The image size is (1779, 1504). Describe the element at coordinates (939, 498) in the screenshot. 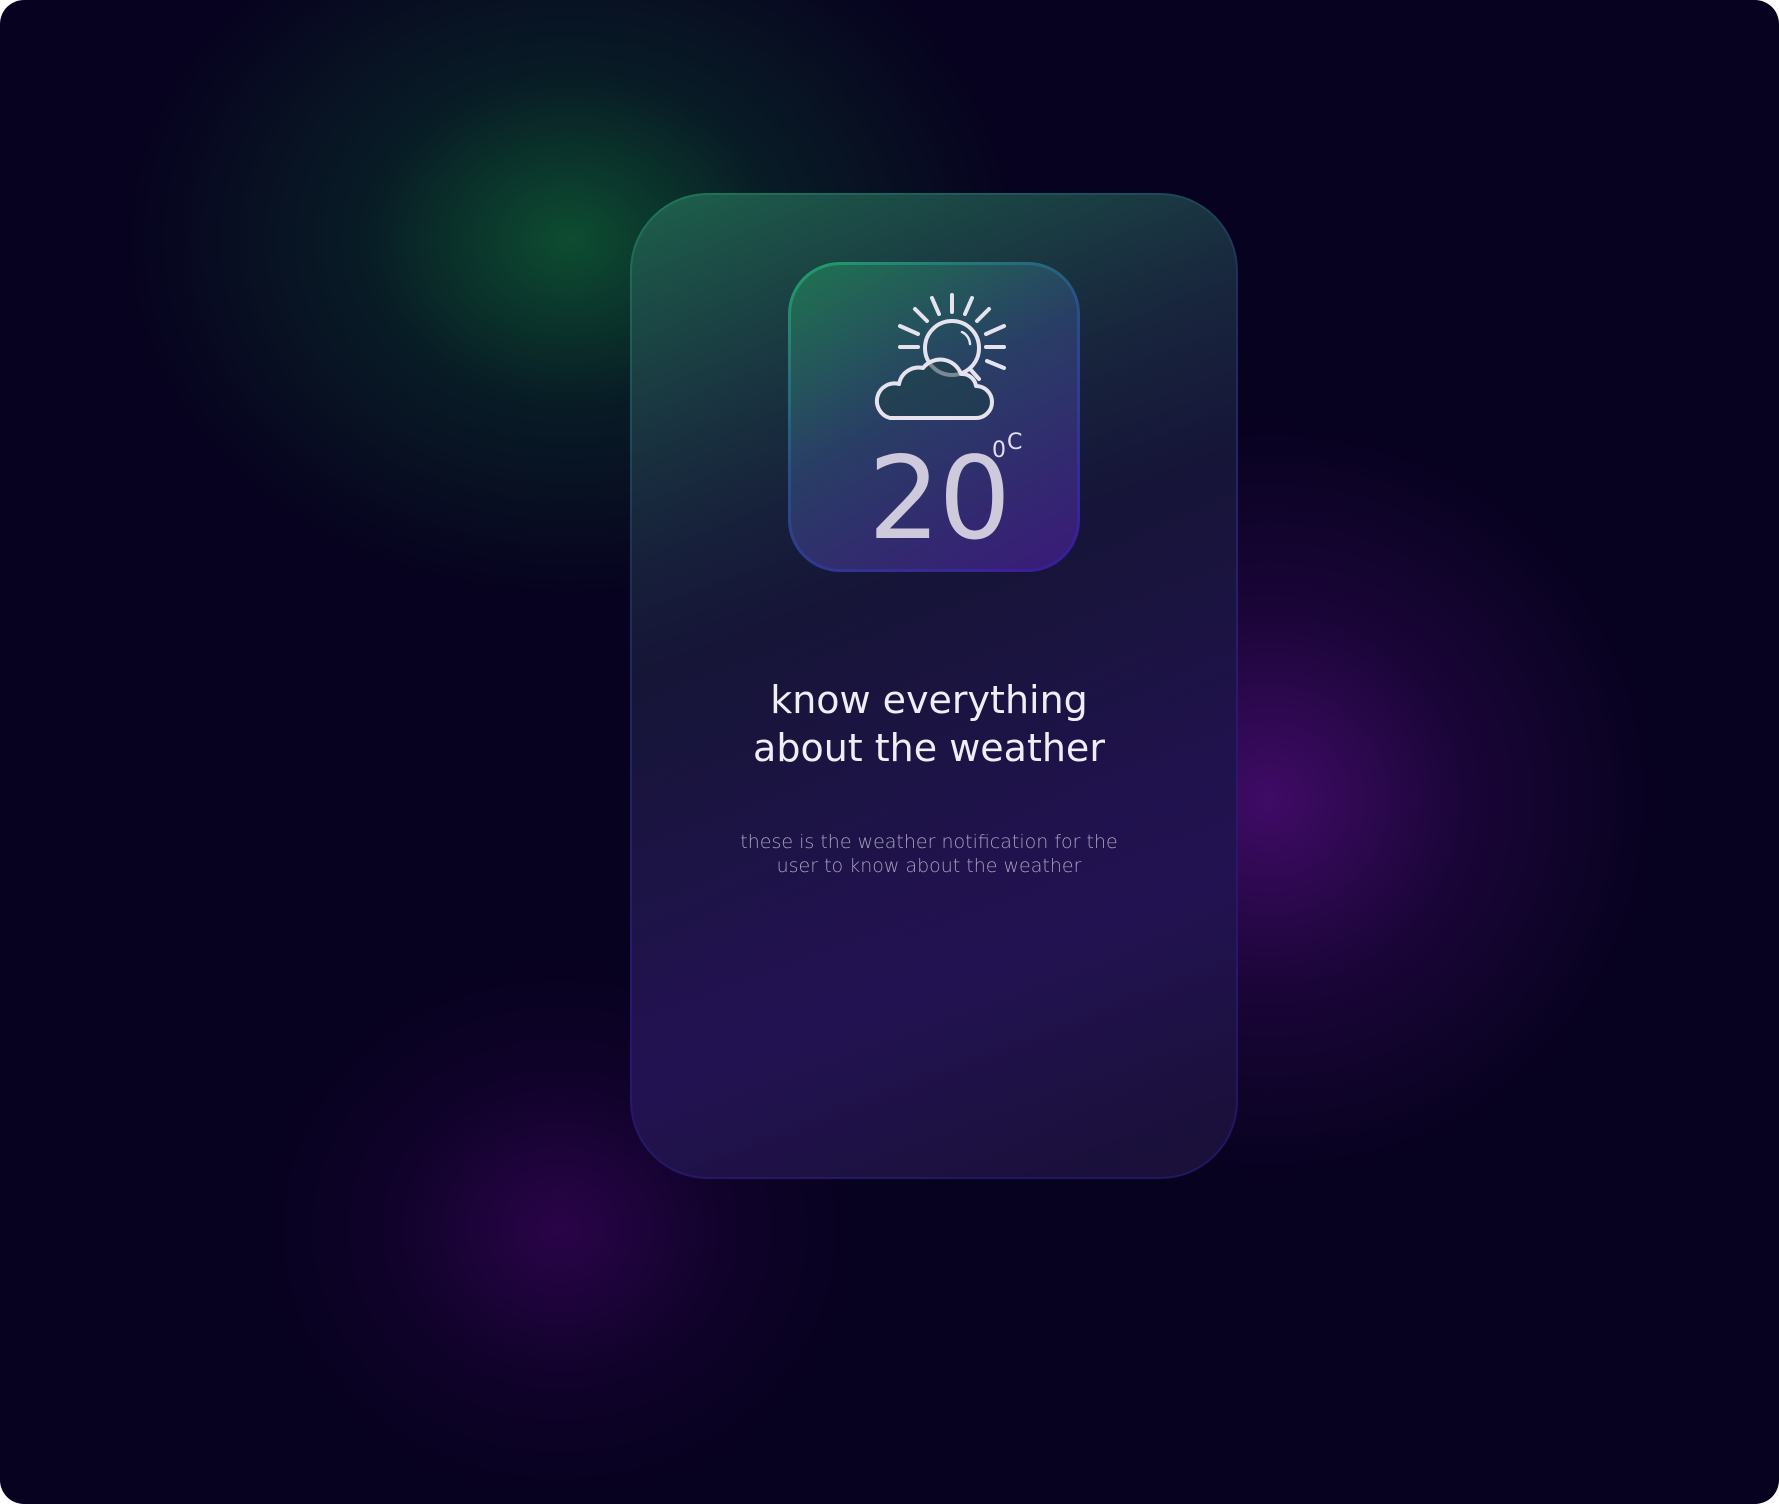

I see `temperature-value: 20` at that location.